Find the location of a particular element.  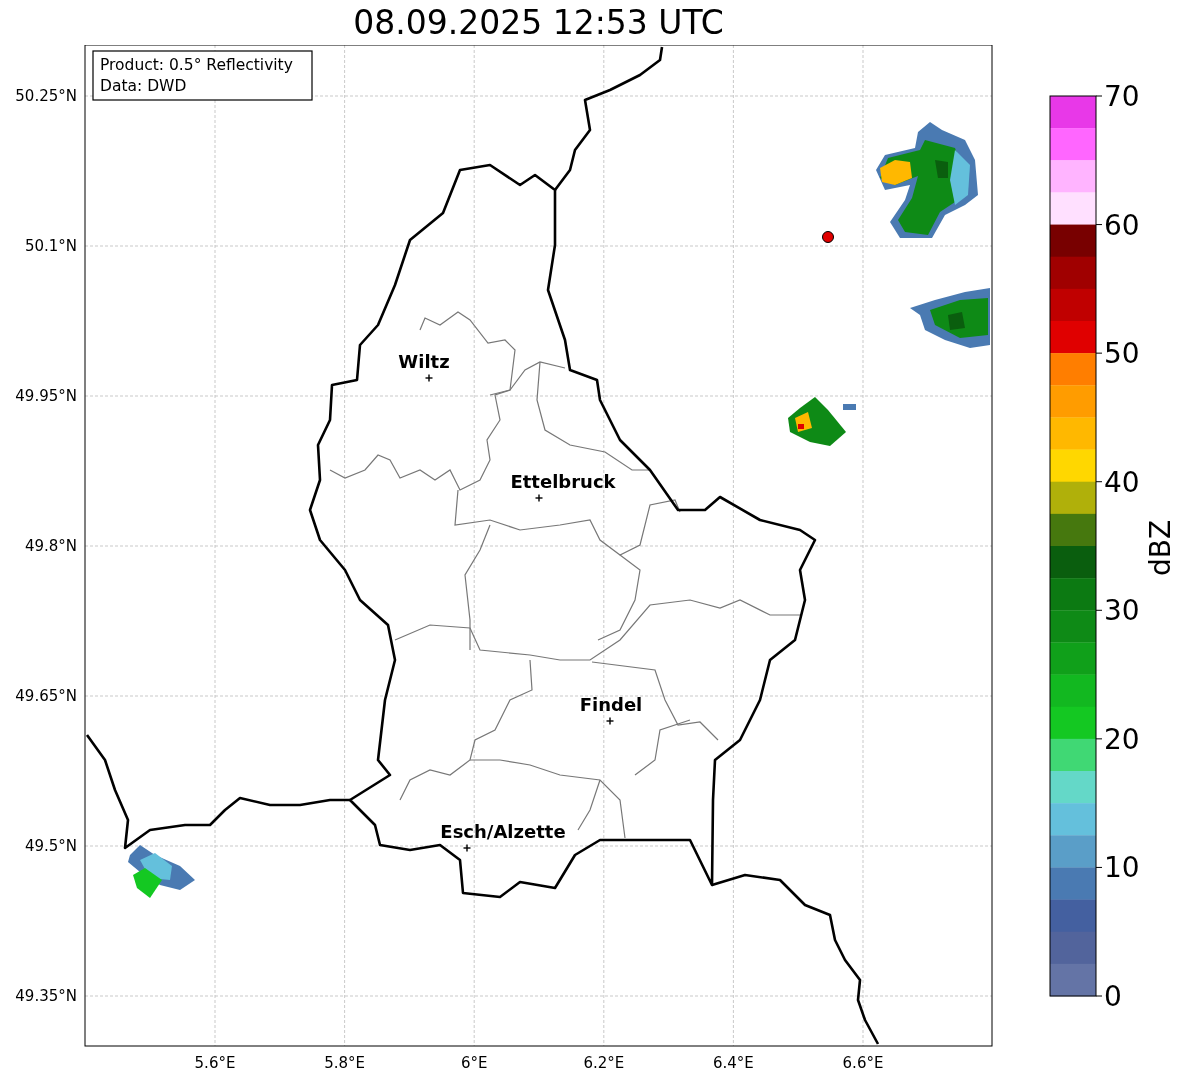

colorbar-tick-label: 70 is located at coordinates (1122, 96).